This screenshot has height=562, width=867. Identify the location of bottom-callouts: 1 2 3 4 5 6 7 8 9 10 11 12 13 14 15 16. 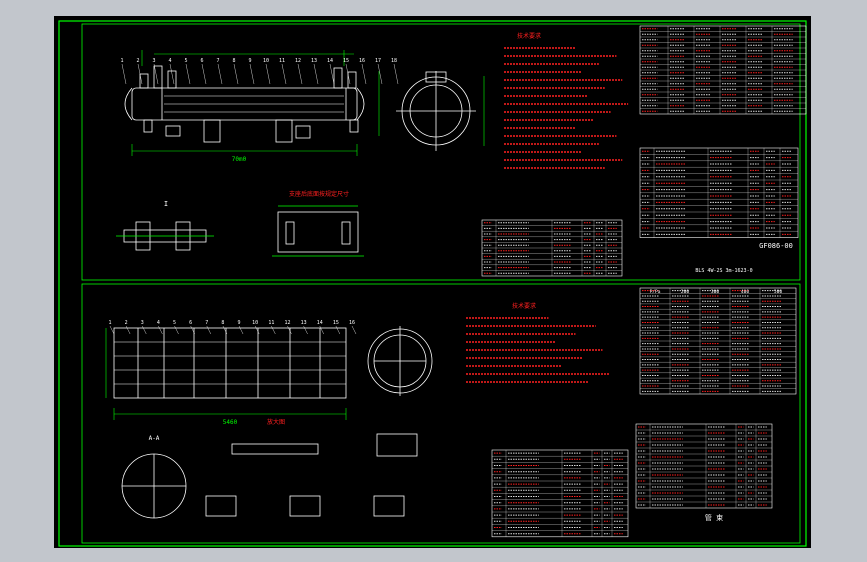
(232, 327).